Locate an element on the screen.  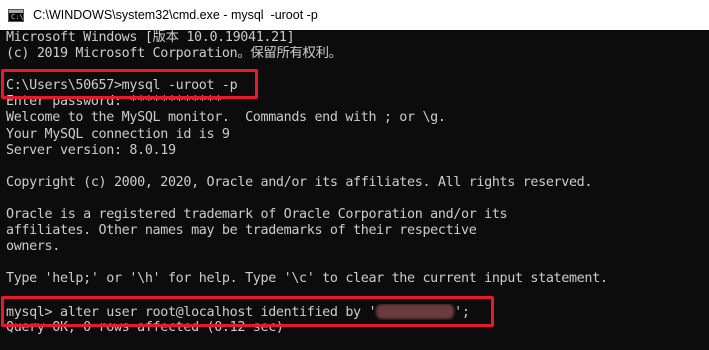
cmd-icon: C:\ is located at coordinates (16, 15).